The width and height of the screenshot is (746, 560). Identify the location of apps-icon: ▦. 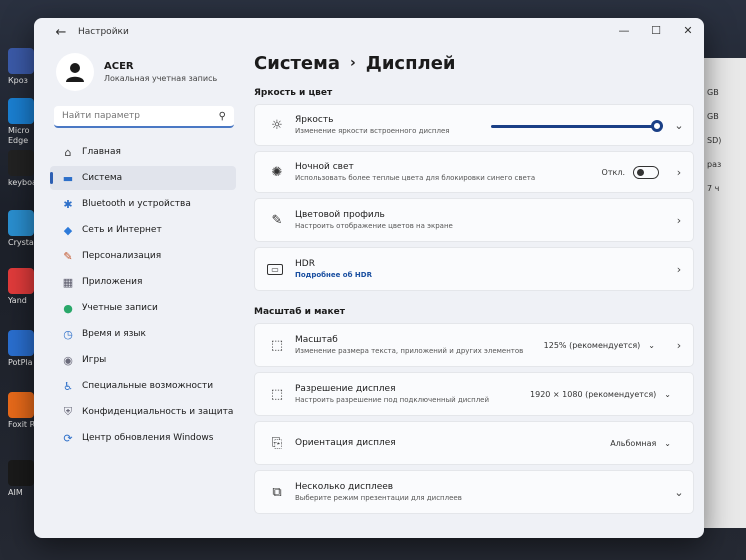
(68, 282).